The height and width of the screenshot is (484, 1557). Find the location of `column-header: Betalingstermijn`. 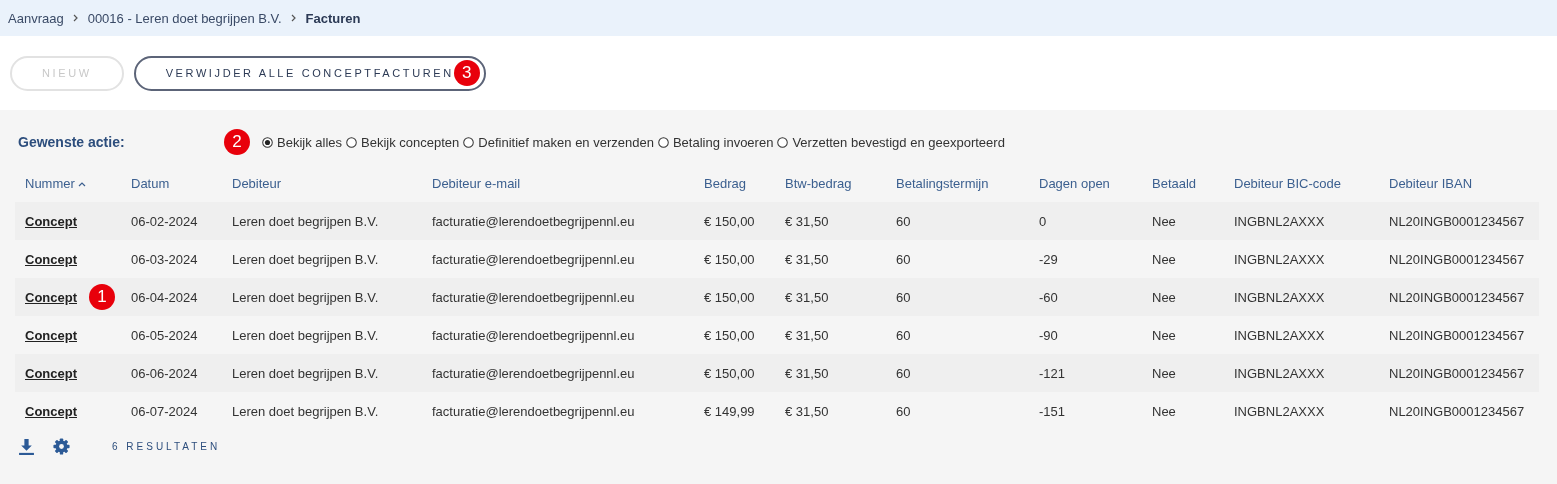

column-header: Betalingstermijn is located at coordinates (942, 183).